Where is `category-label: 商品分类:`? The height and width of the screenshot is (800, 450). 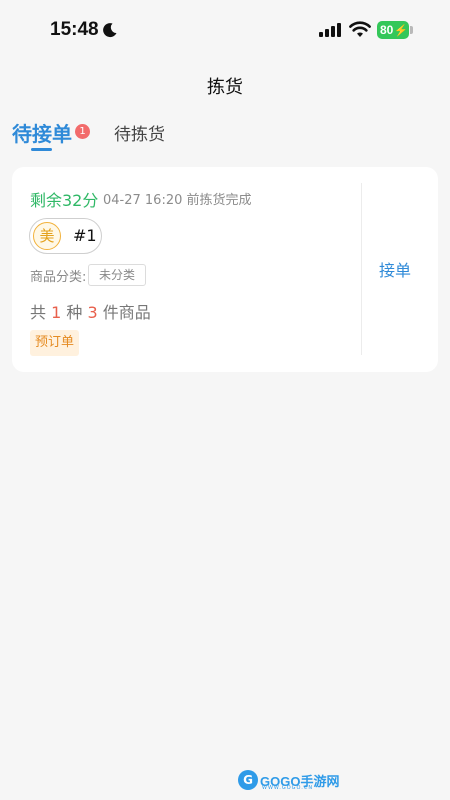 category-label: 商品分类: is located at coordinates (58, 277).